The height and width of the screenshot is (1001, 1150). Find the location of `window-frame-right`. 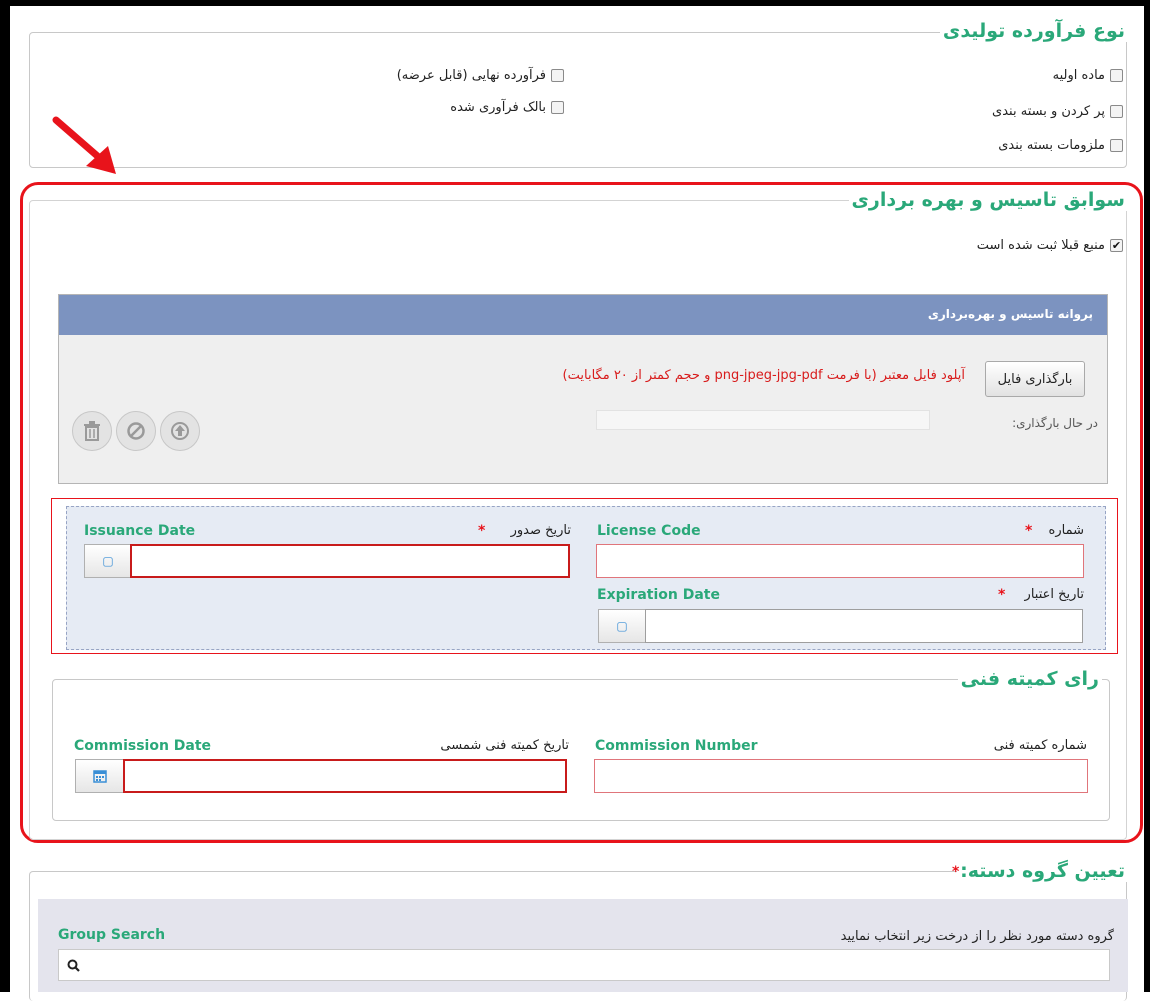

window-frame-right is located at coordinates (1147, 496).